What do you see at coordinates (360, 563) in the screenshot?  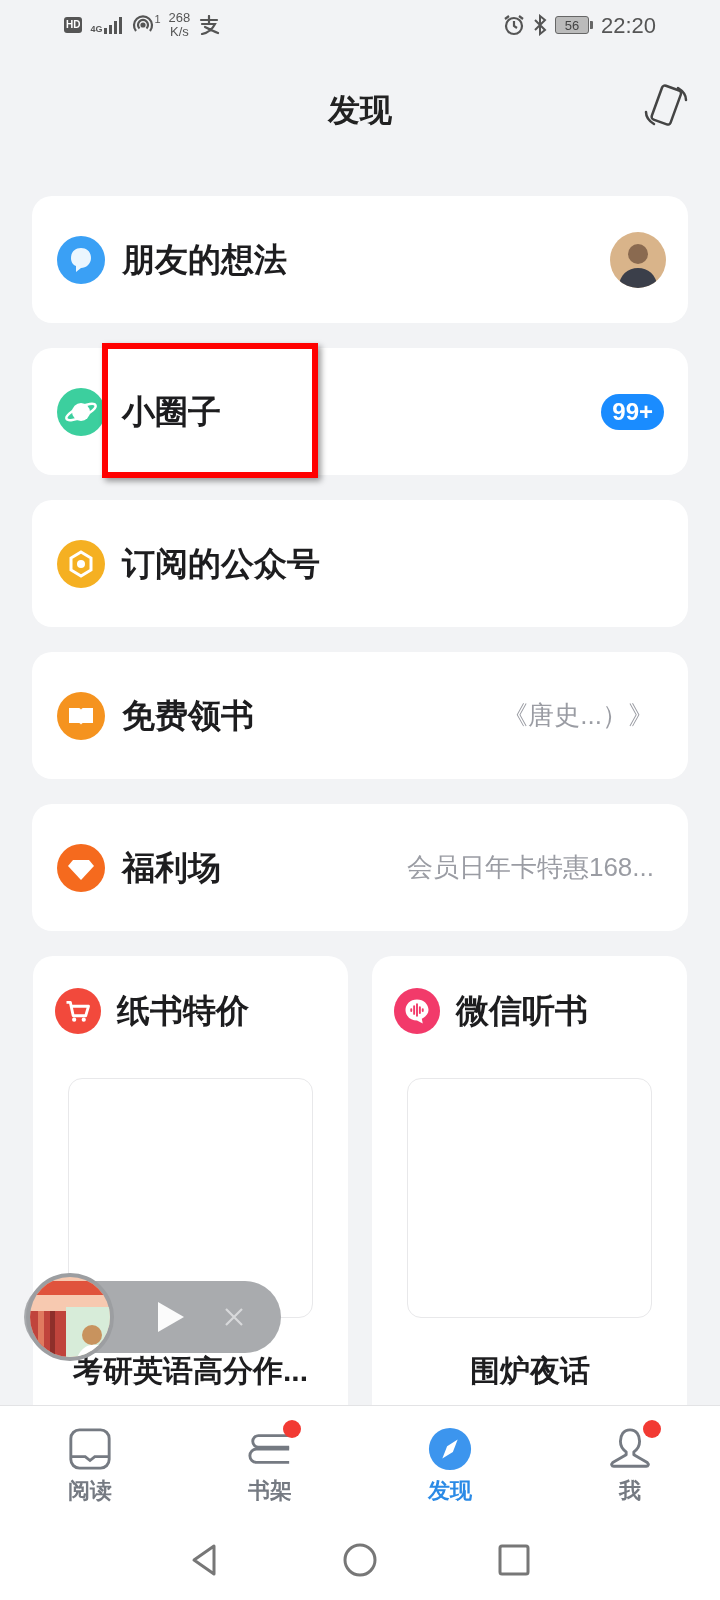 I see `menu-row: 订阅的公众号` at bounding box center [360, 563].